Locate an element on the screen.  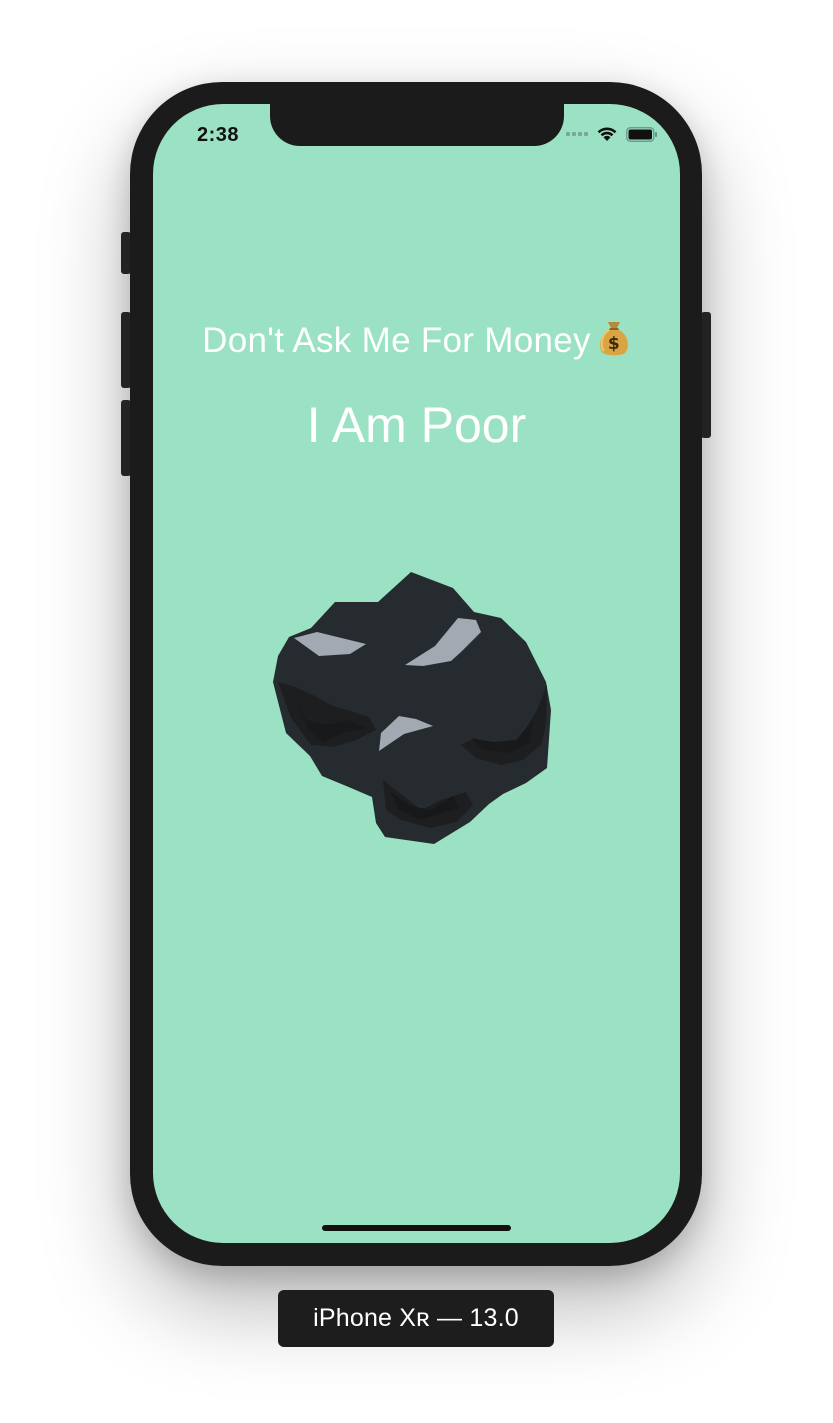
wifi-icon is located at coordinates (607, 134).